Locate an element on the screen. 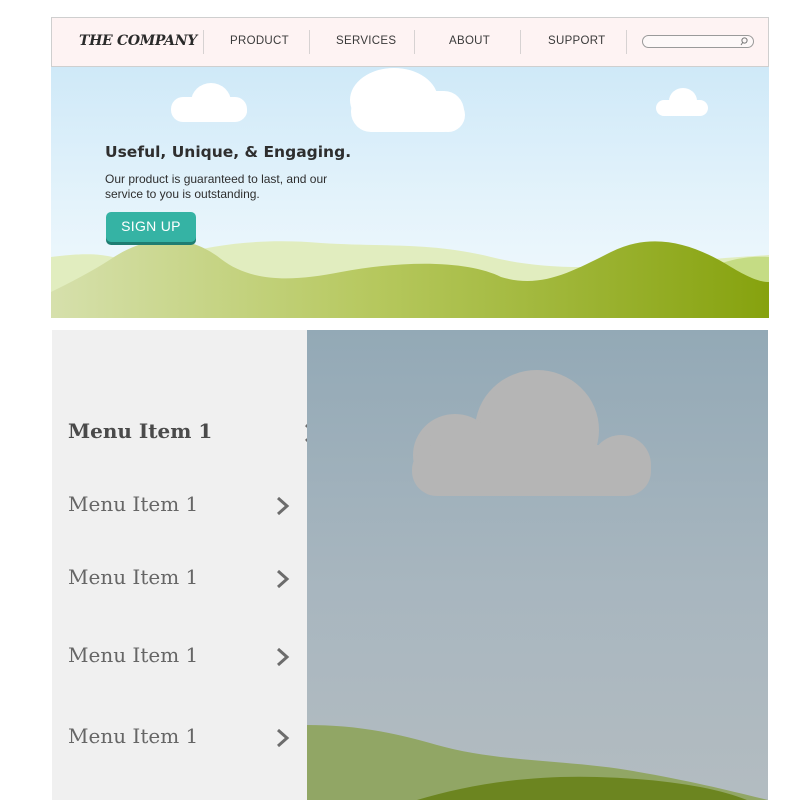  nav-item-support: SUPPORT is located at coordinates (576, 41).